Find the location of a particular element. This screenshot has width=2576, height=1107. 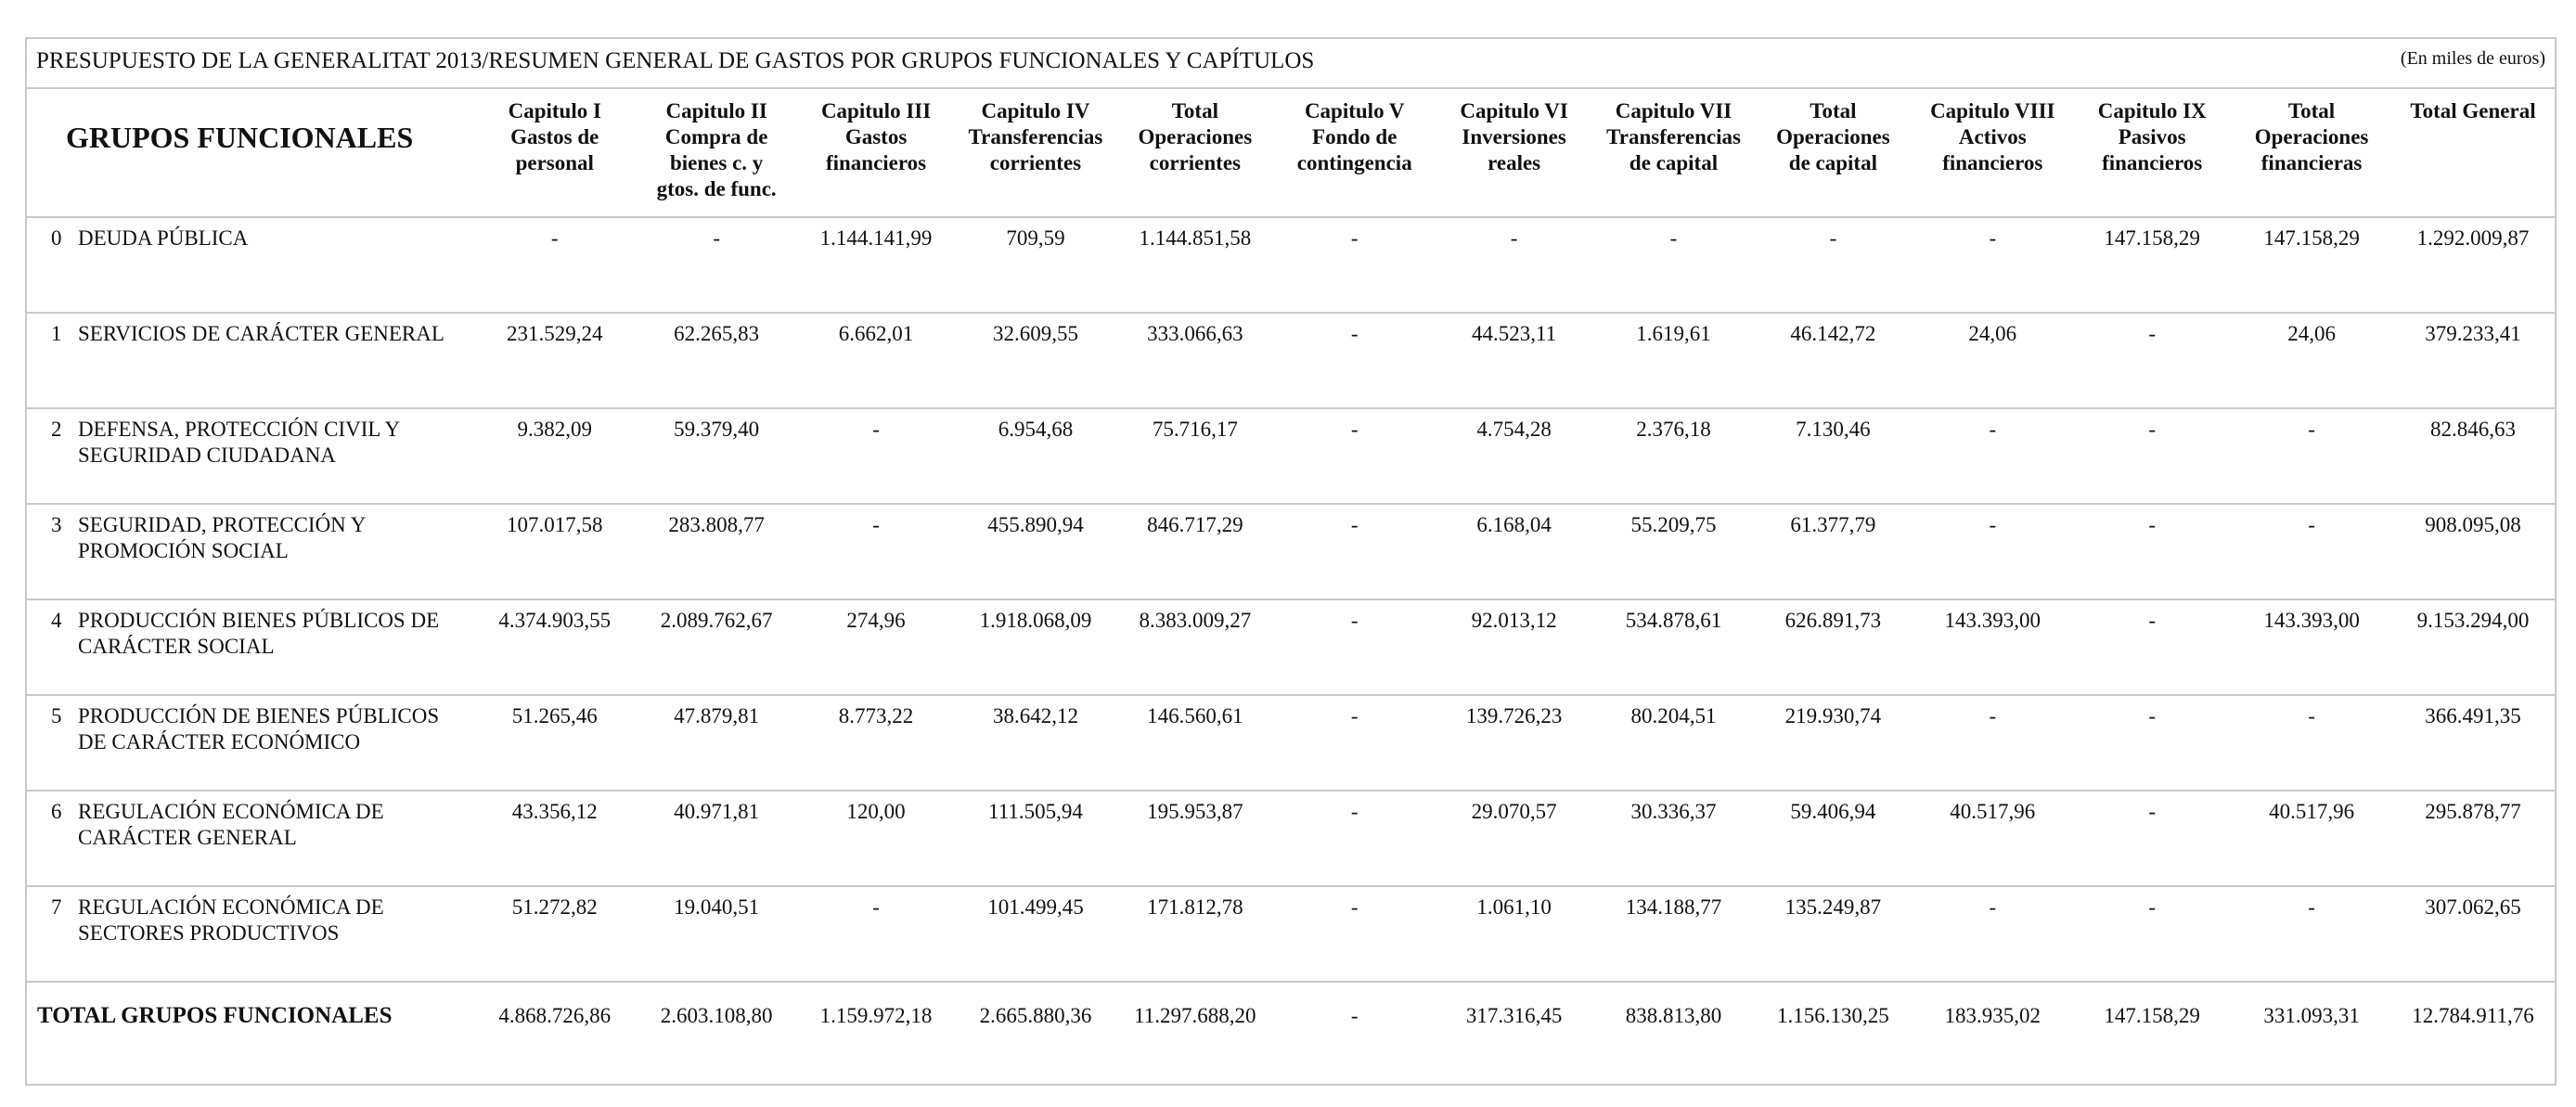

total-value-cell: 331.093,31 is located at coordinates (2311, 1015).